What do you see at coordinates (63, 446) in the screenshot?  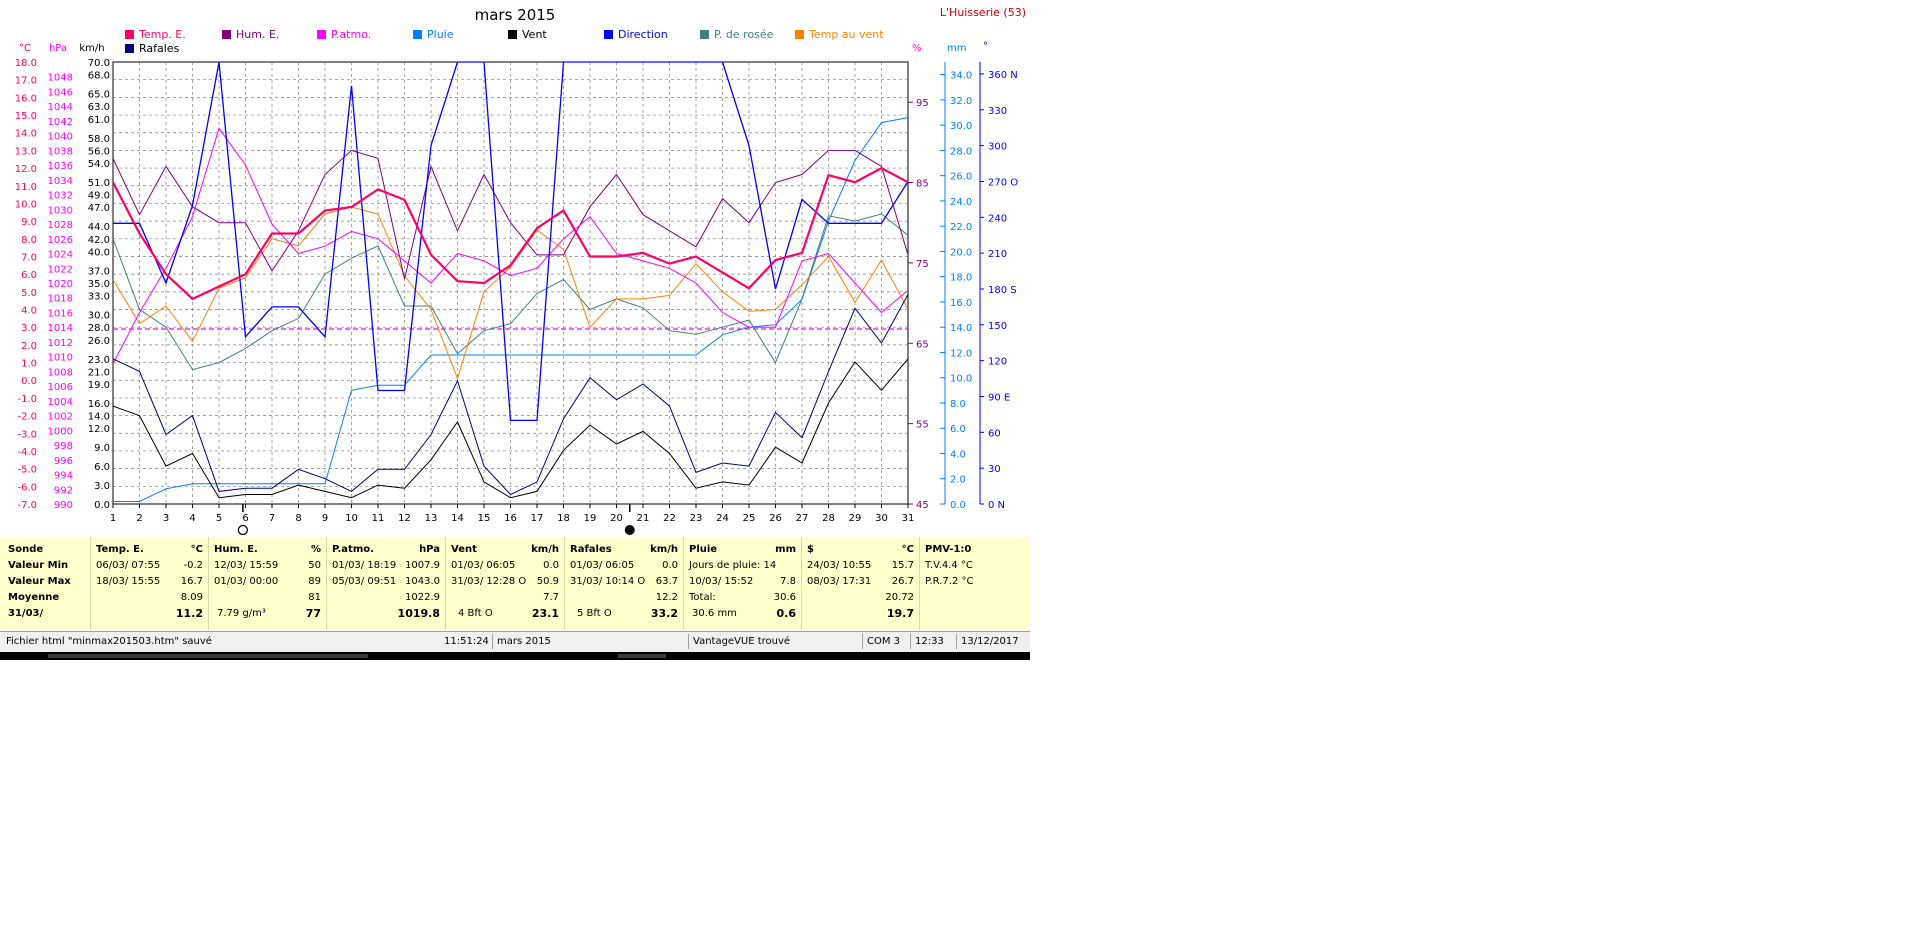 I see `y-tick-patmo: 998` at bounding box center [63, 446].